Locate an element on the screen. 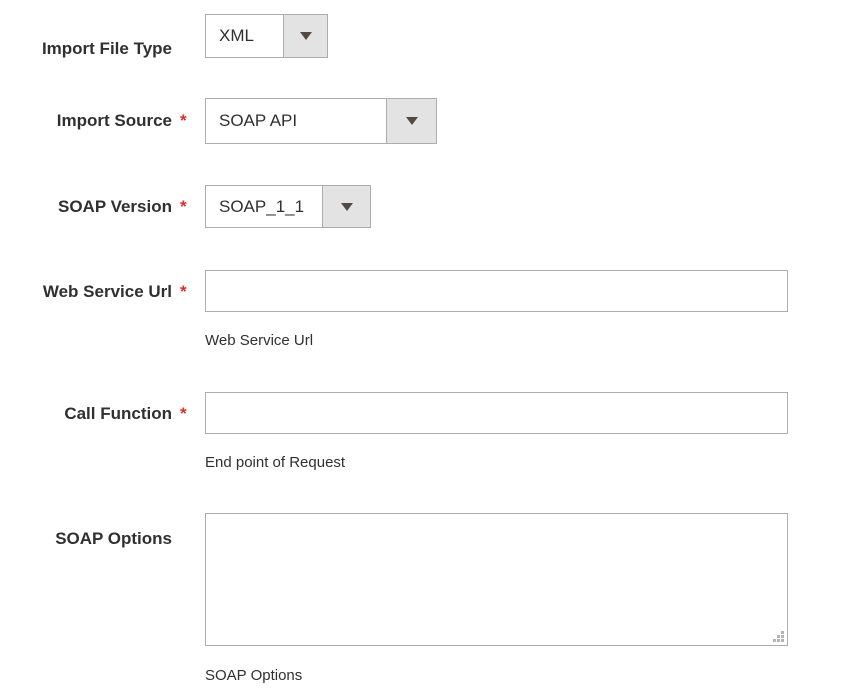  control-soap-version: SOAP_1_1 is located at coordinates (288, 206).